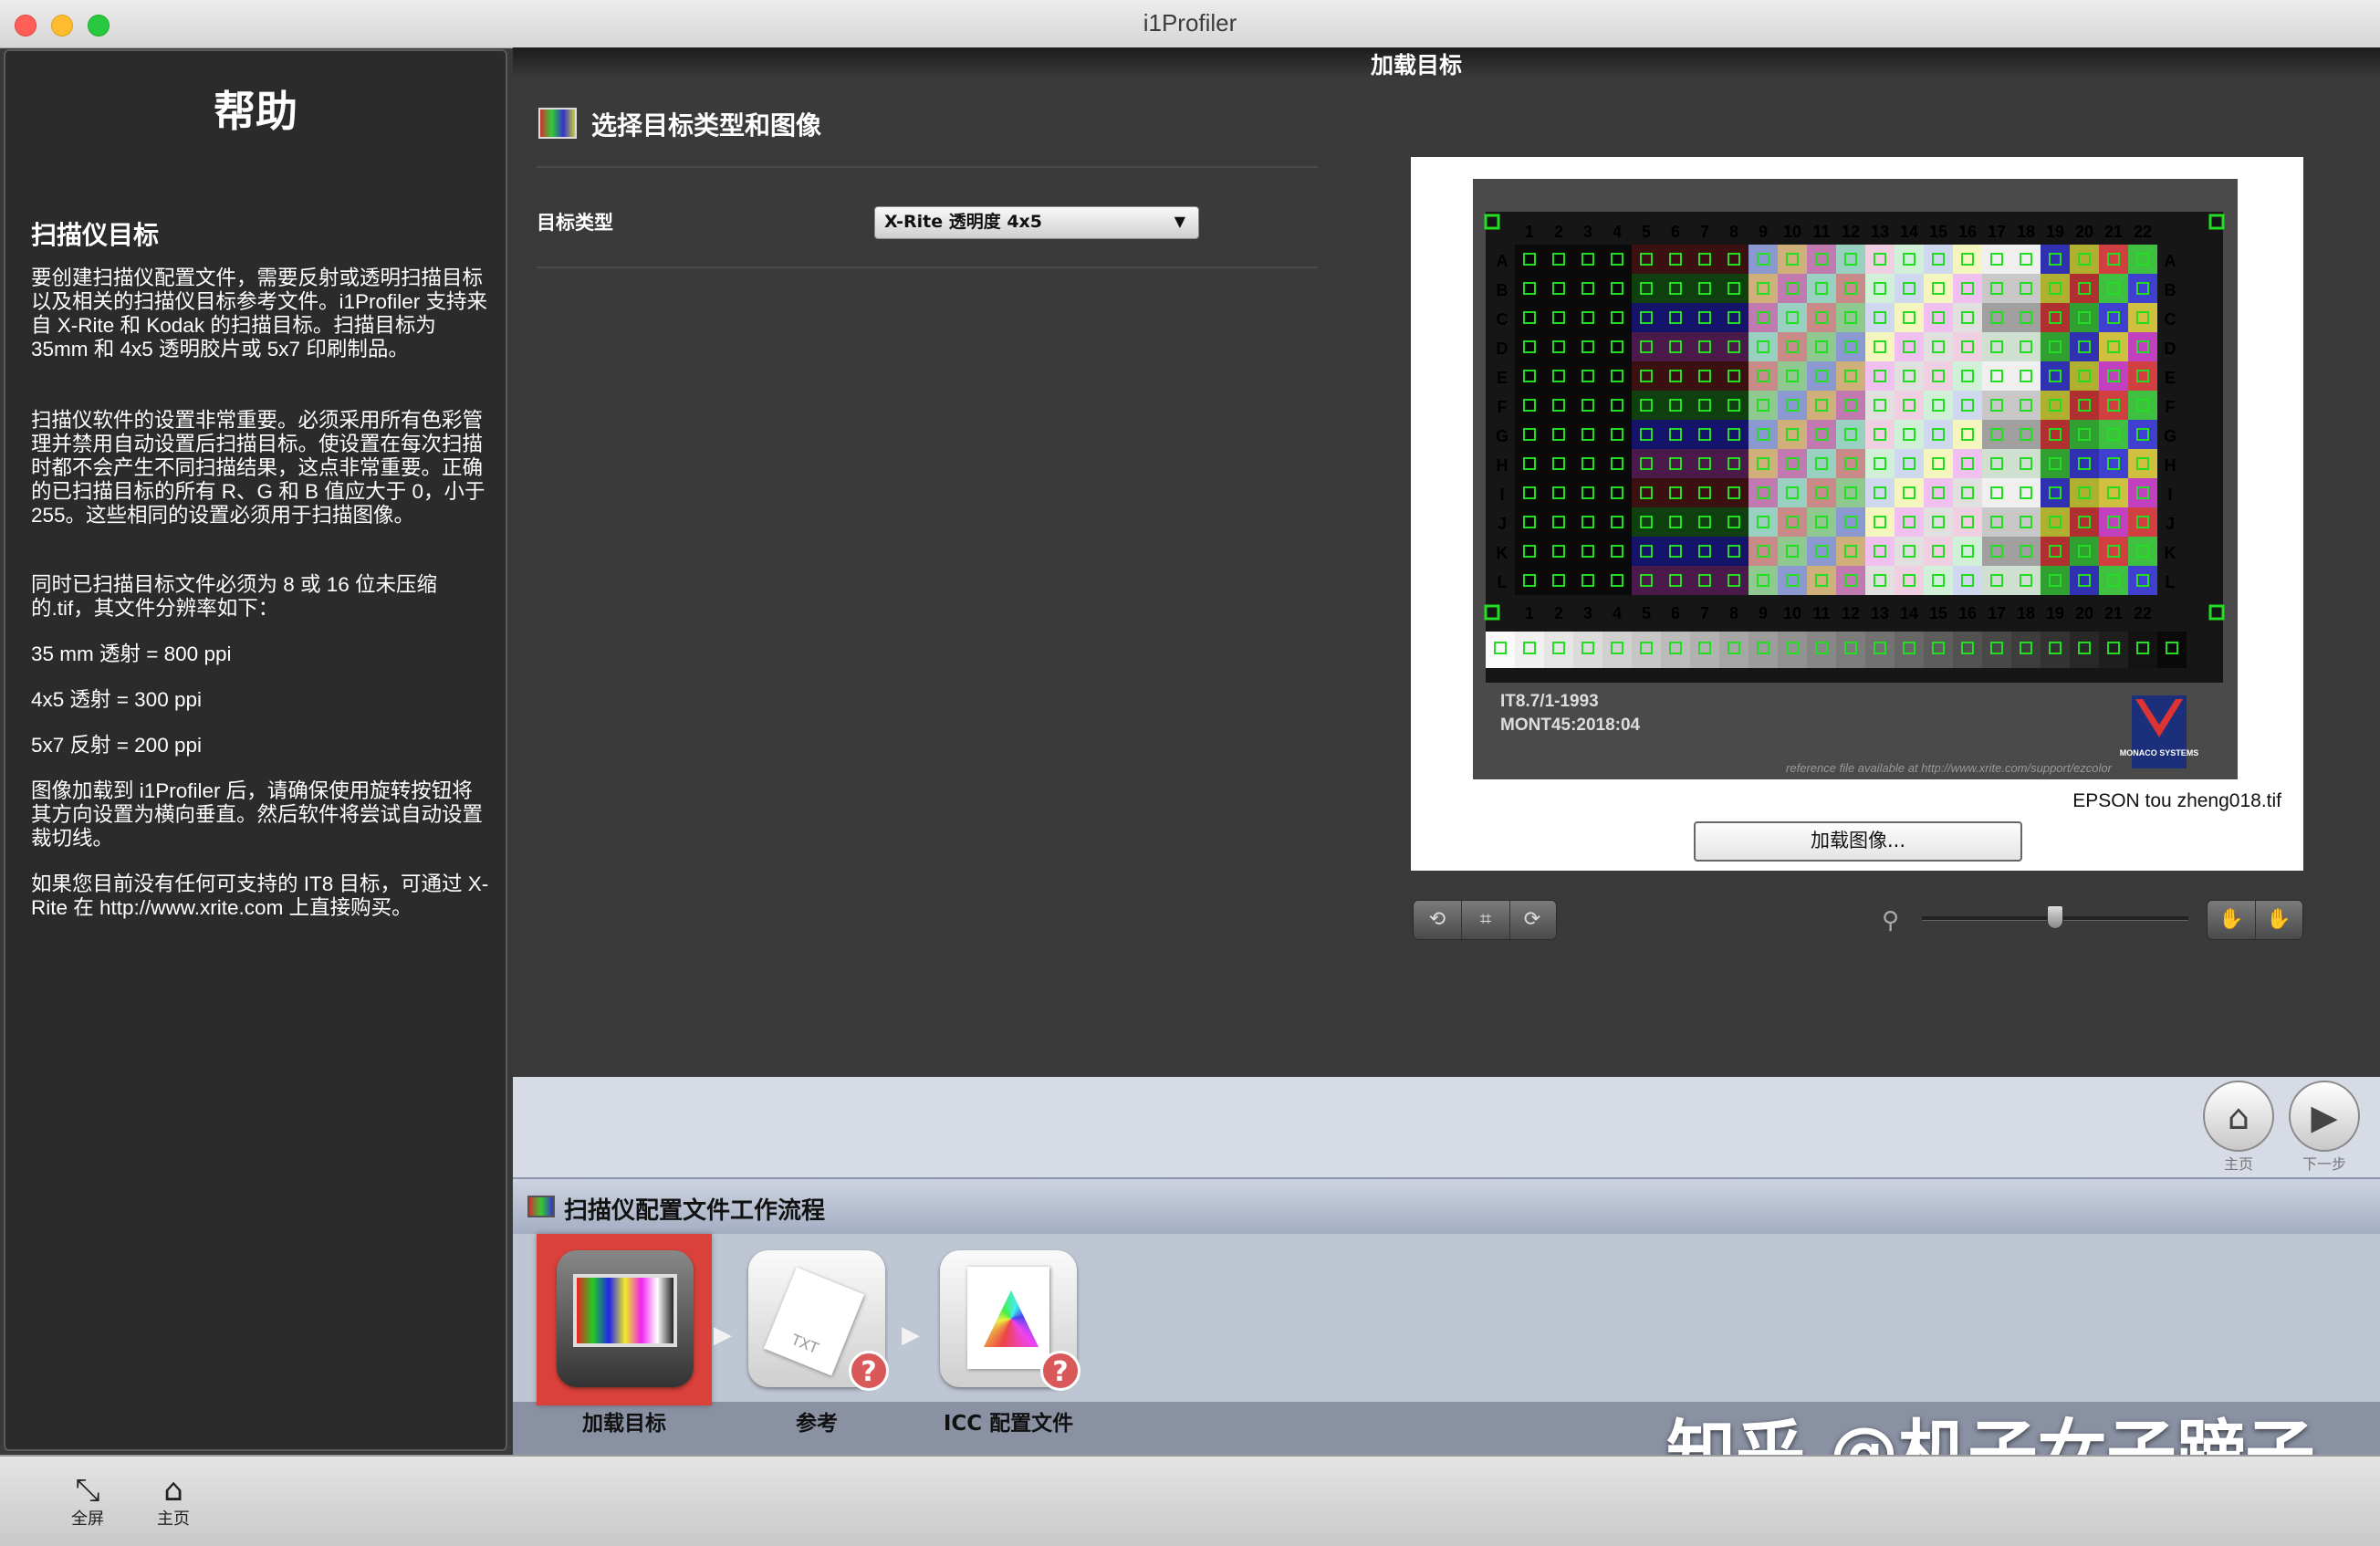 This screenshot has width=2380, height=1546. Describe the element at coordinates (2055, 917) in the screenshot. I see `zoom-slider-thumb` at that location.